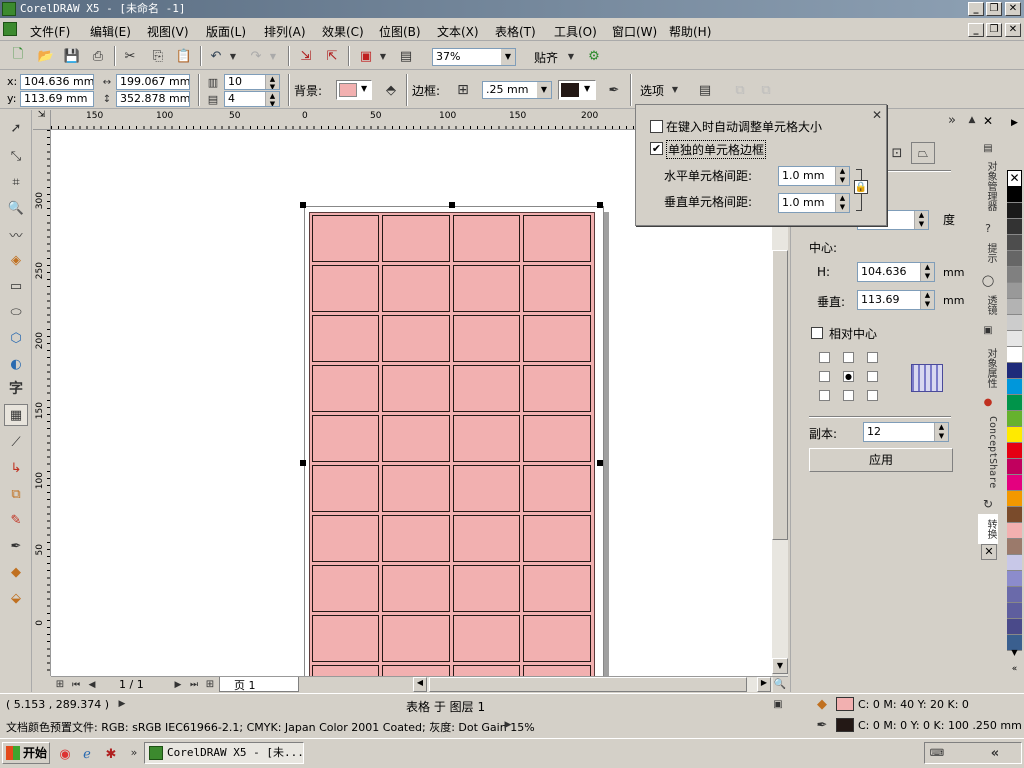 The height and width of the screenshot is (768, 1024). Describe the element at coordinates (273, 56) in the screenshot. I see `redo-dropdown-icon: ▼` at that location.